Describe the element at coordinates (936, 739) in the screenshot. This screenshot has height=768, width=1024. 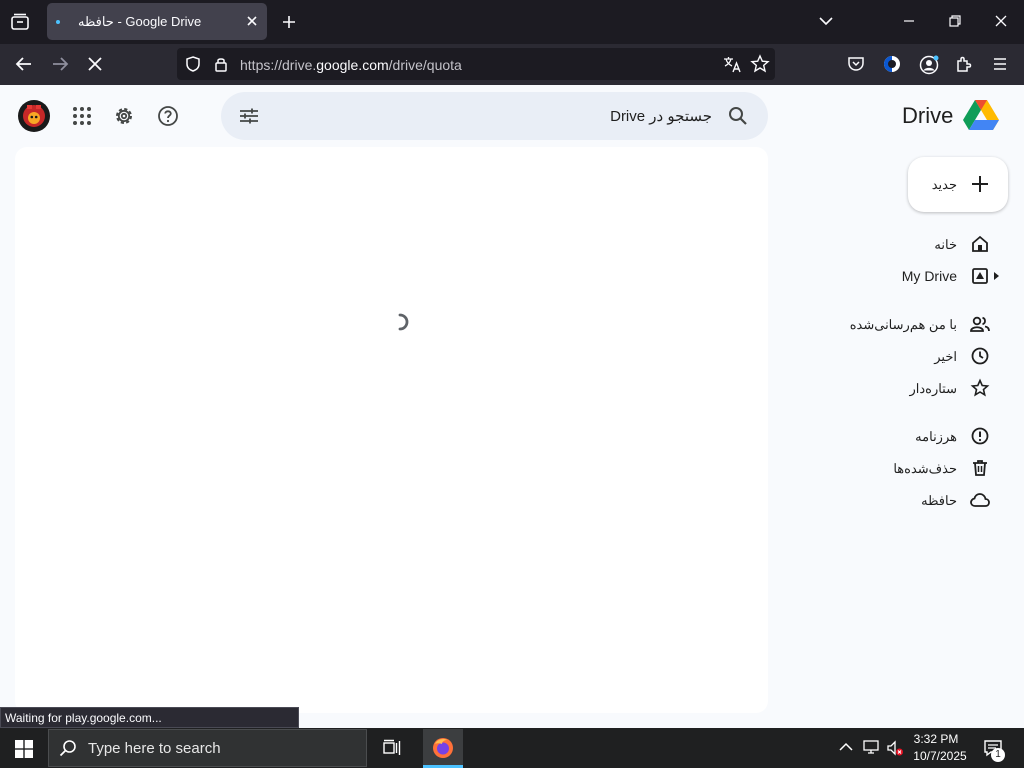
I see `taskbar-time: 3:32 PM` at that location.